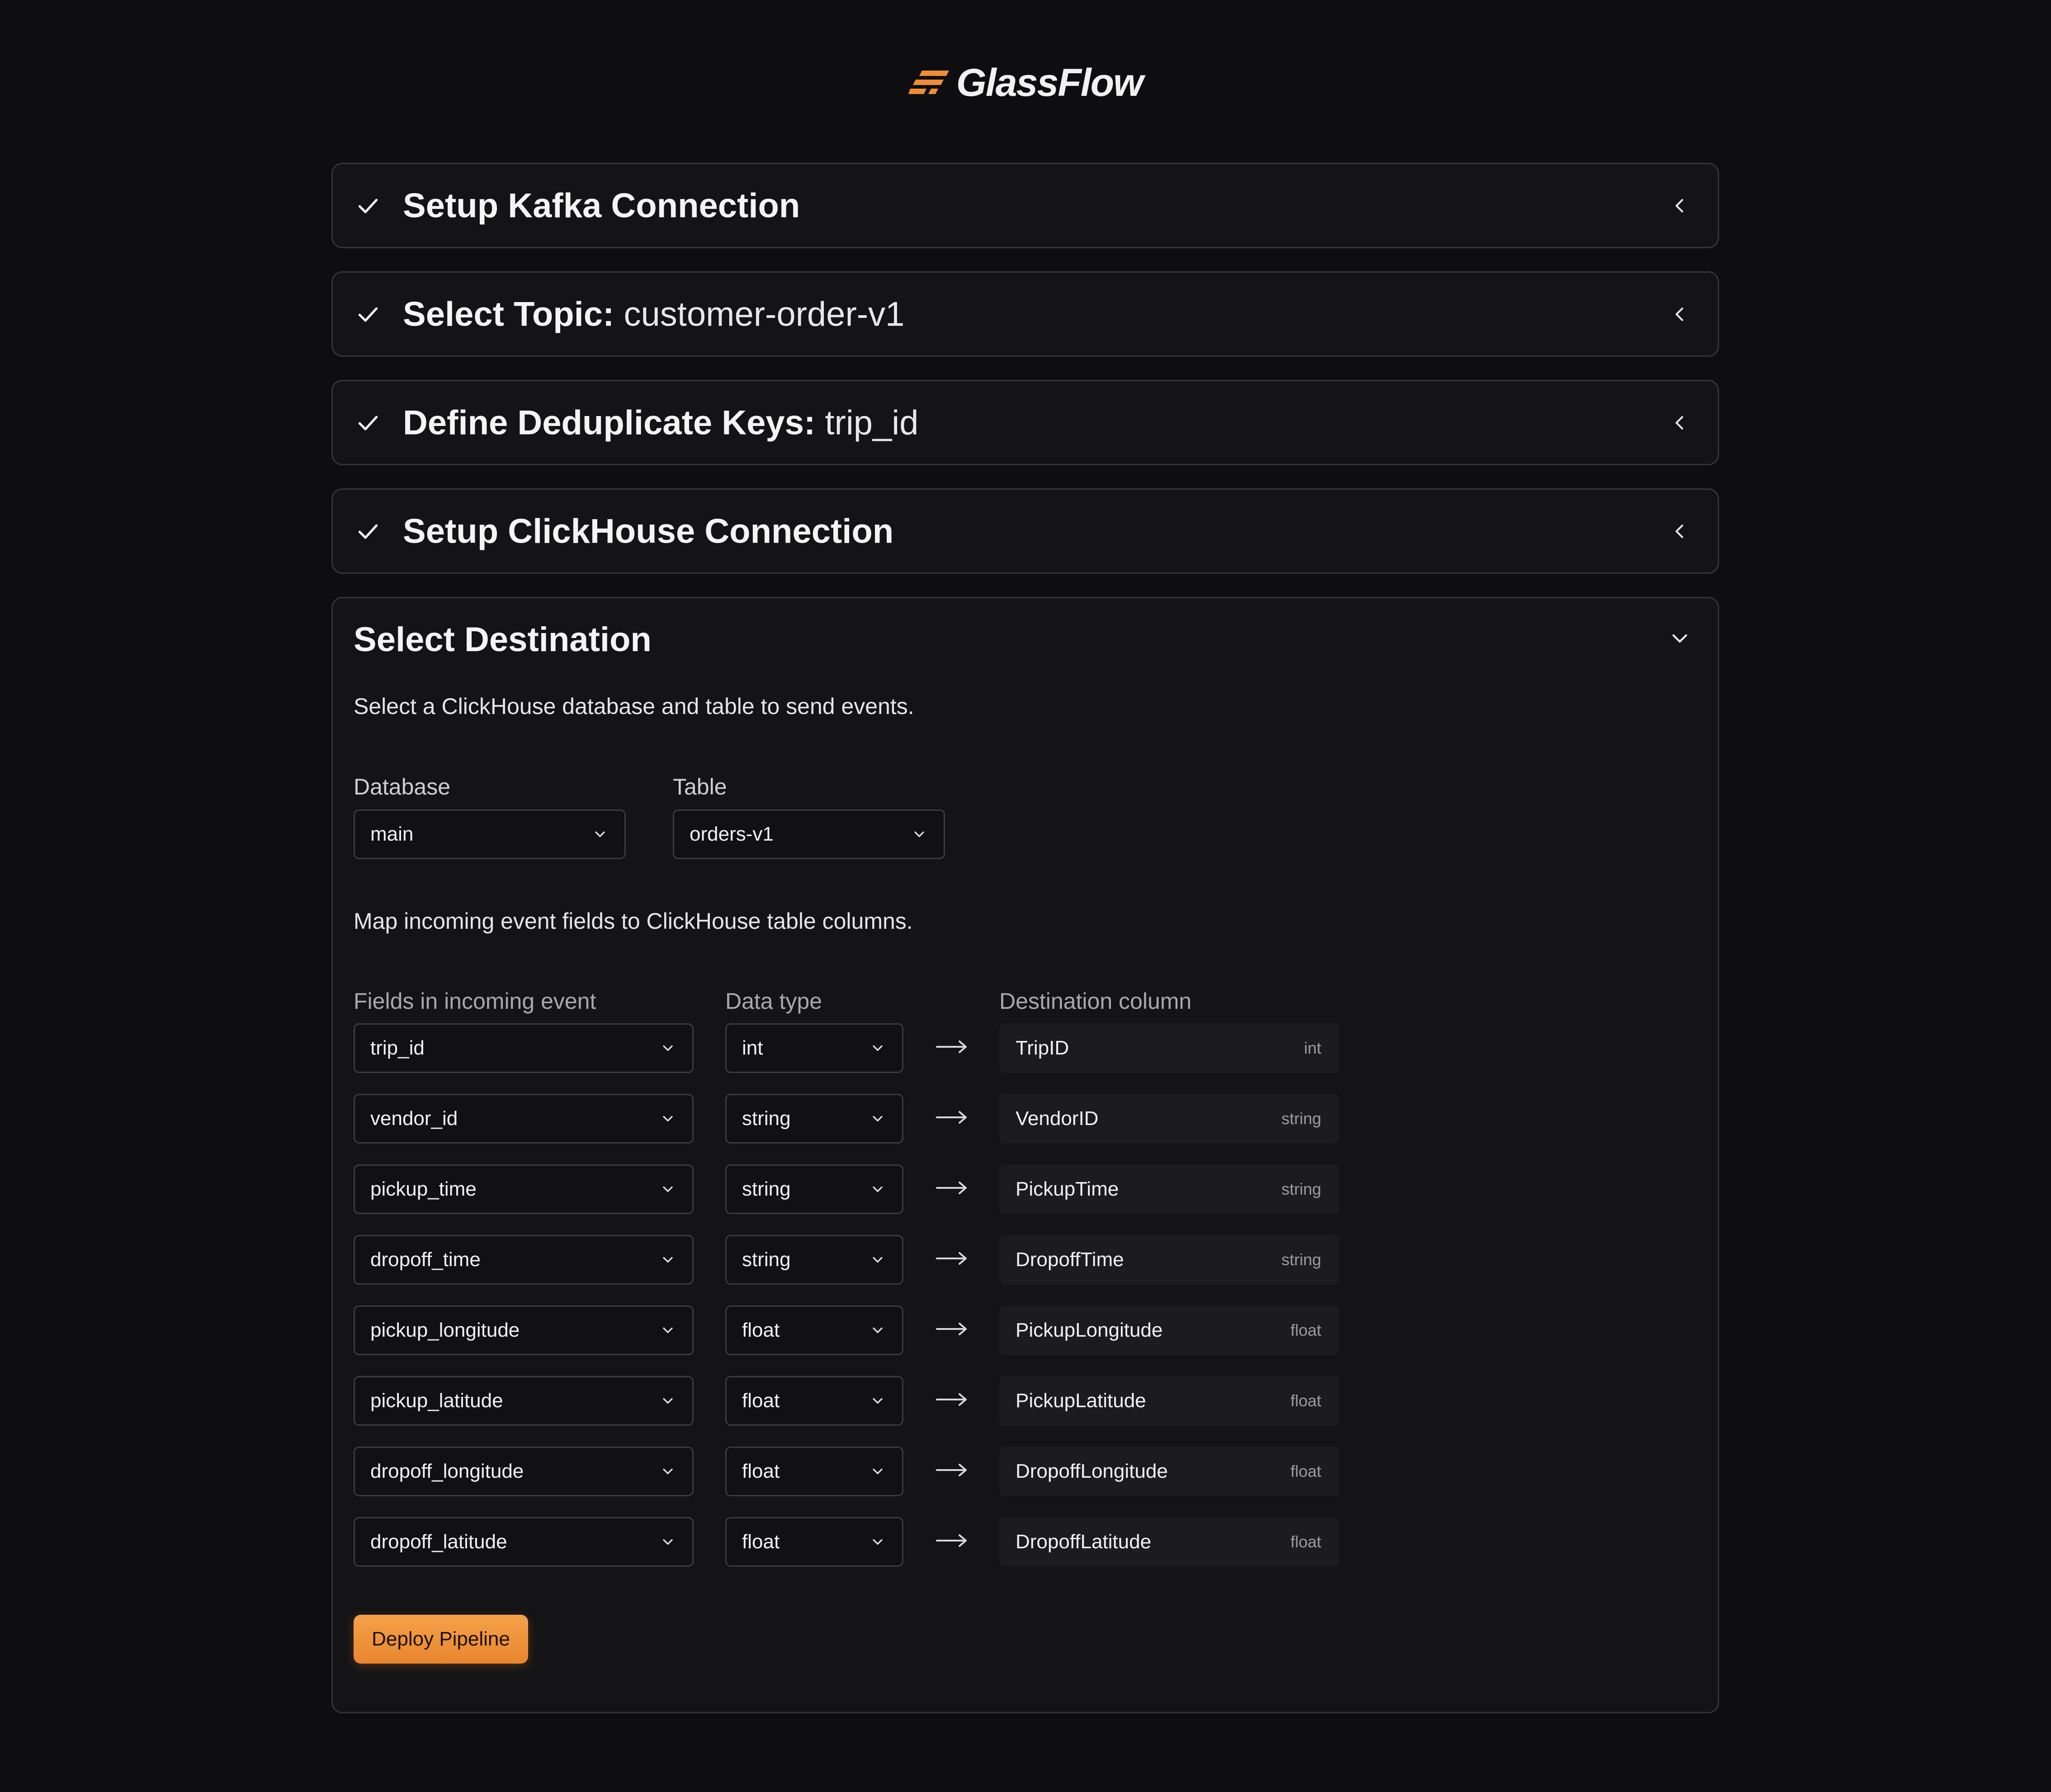  Describe the element at coordinates (1169, 1401) in the screenshot. I see `destination-column: PickupLatitude float` at that location.